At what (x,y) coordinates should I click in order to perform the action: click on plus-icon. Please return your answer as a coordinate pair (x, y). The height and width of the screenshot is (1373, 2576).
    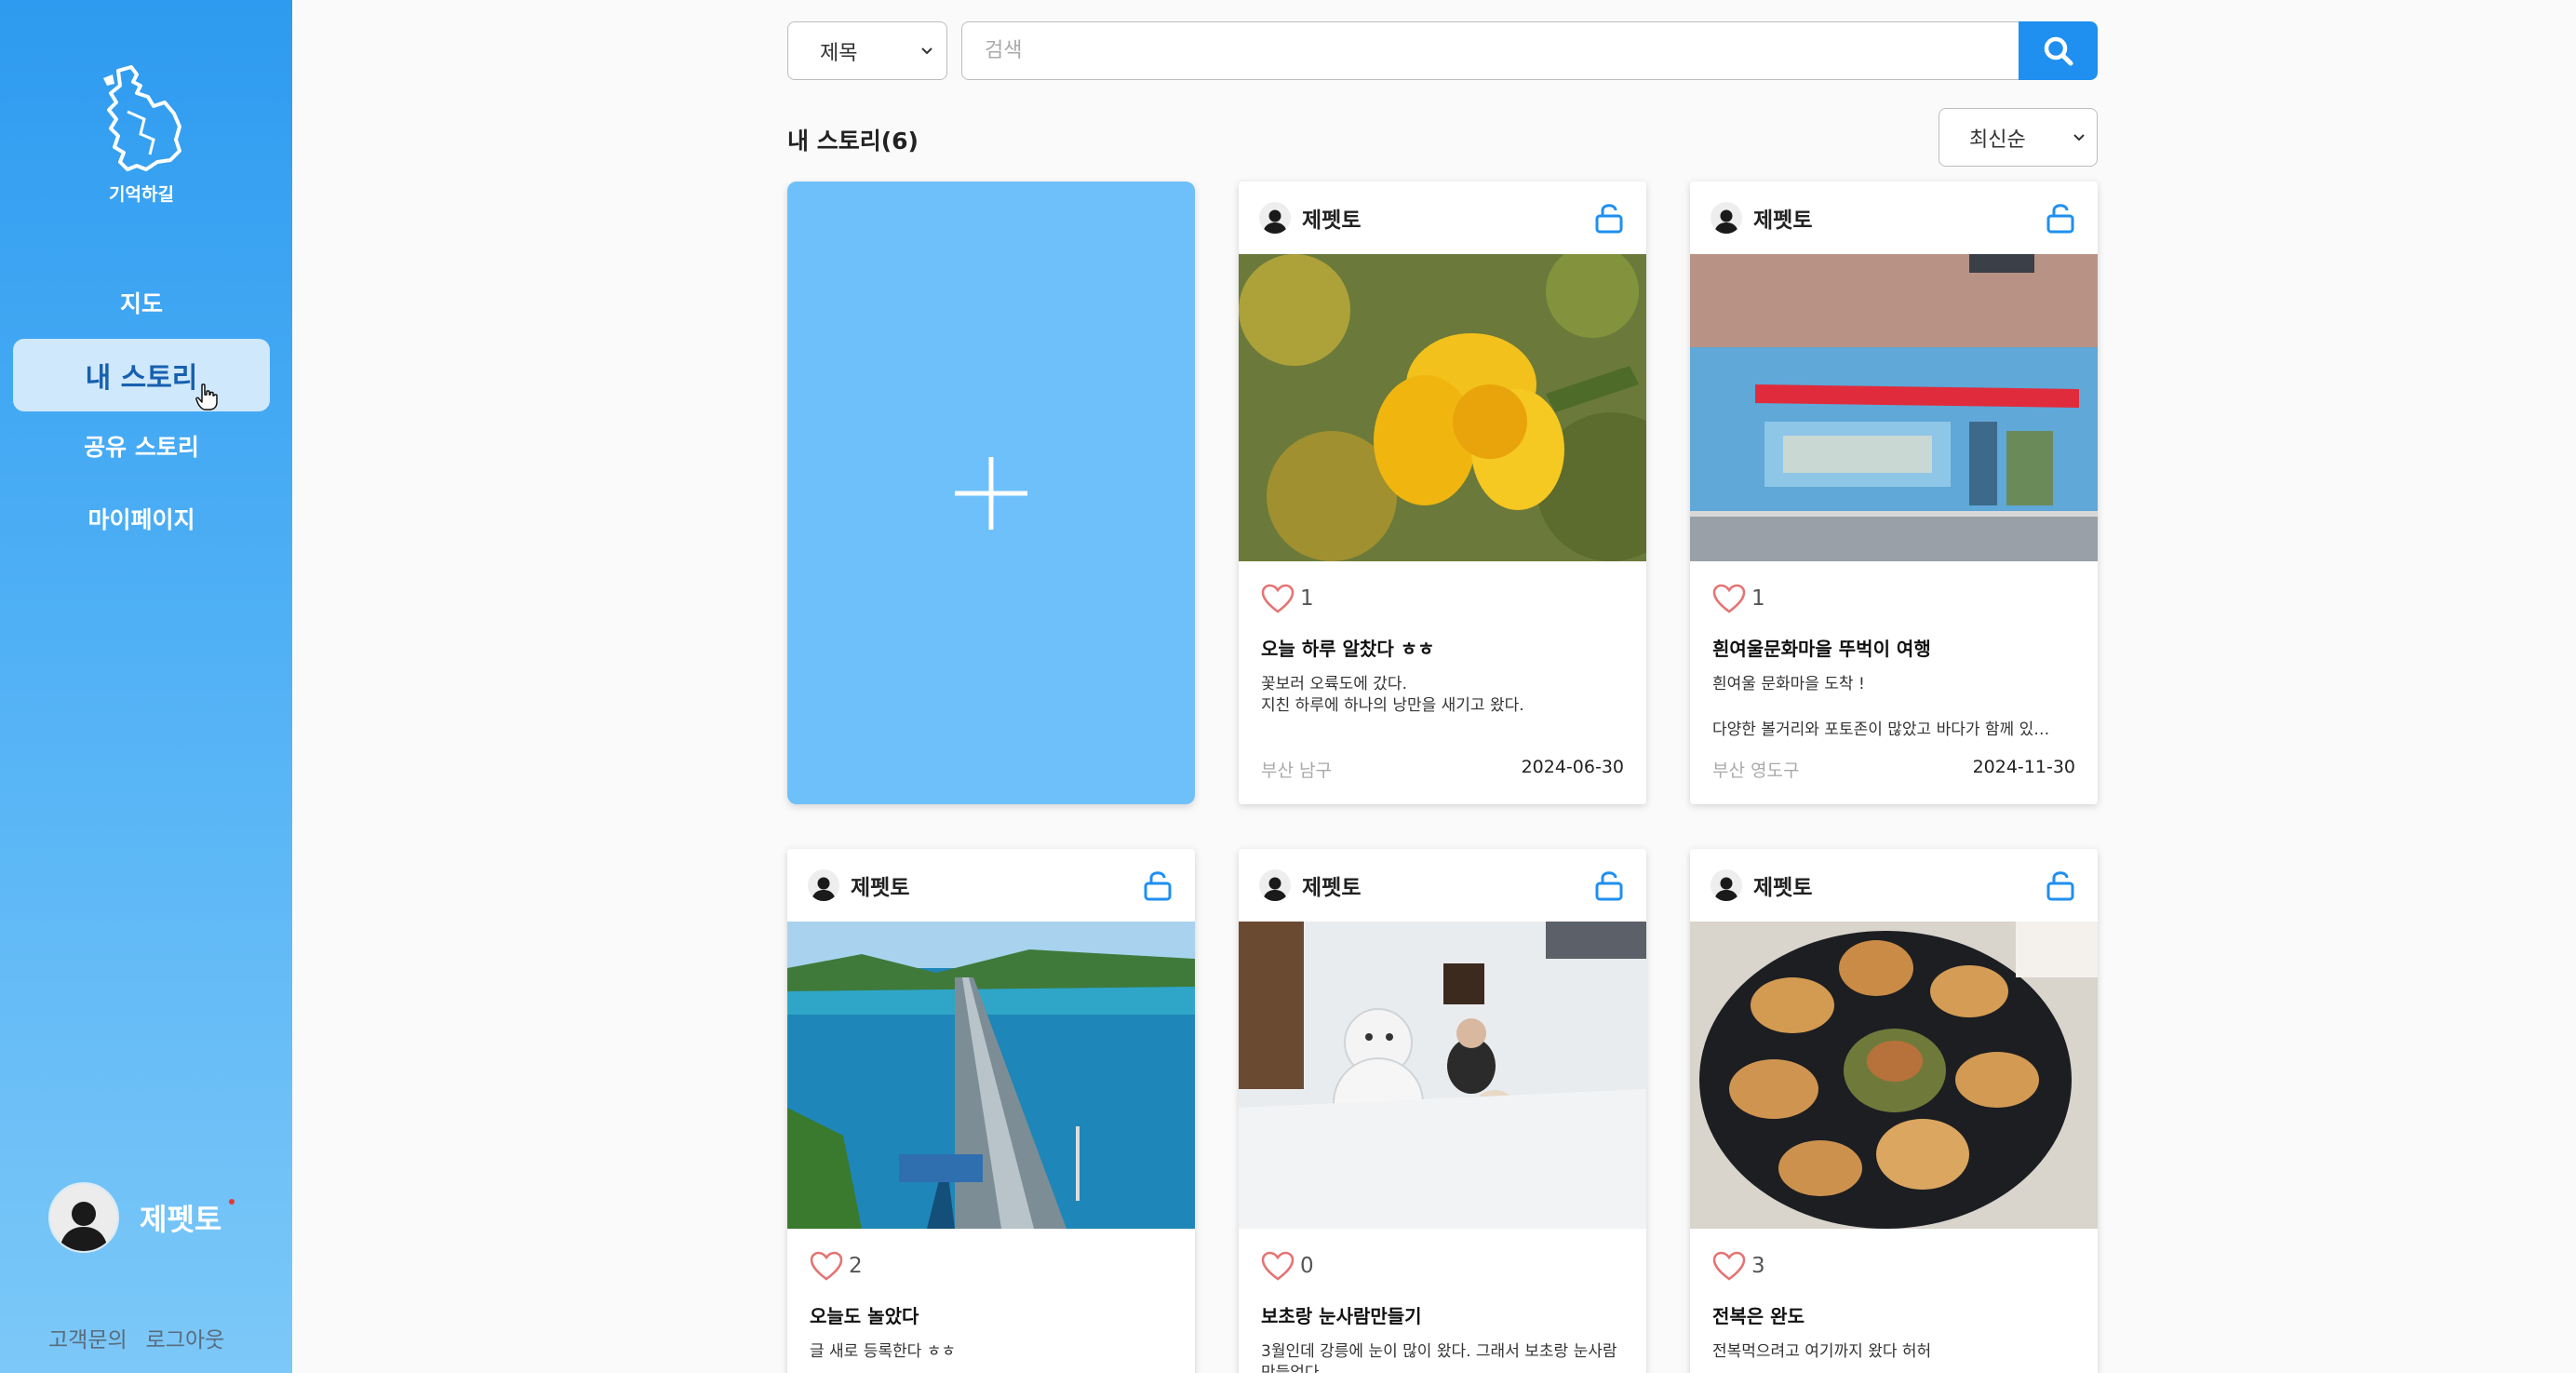
    Looking at the image, I should click on (991, 493).